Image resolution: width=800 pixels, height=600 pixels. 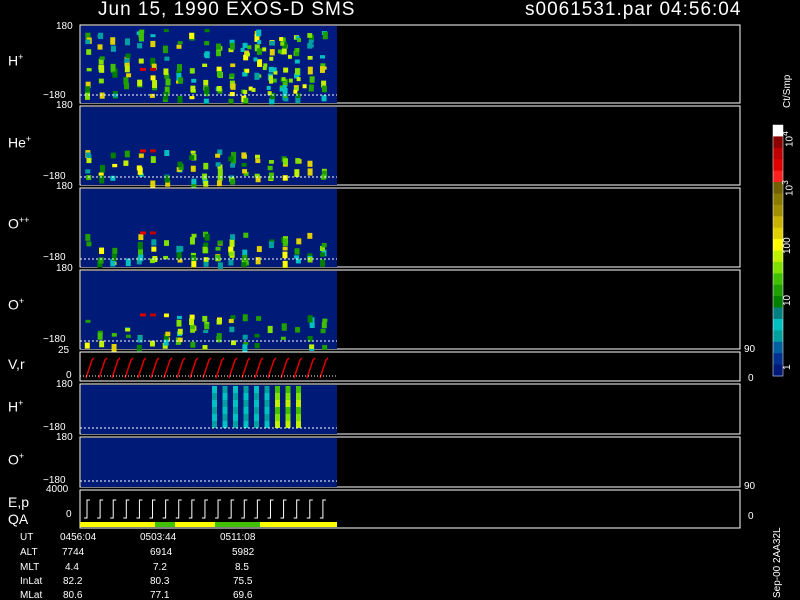 I want to click on panel-label-h-plus-2: H+, so click(x=16, y=406).